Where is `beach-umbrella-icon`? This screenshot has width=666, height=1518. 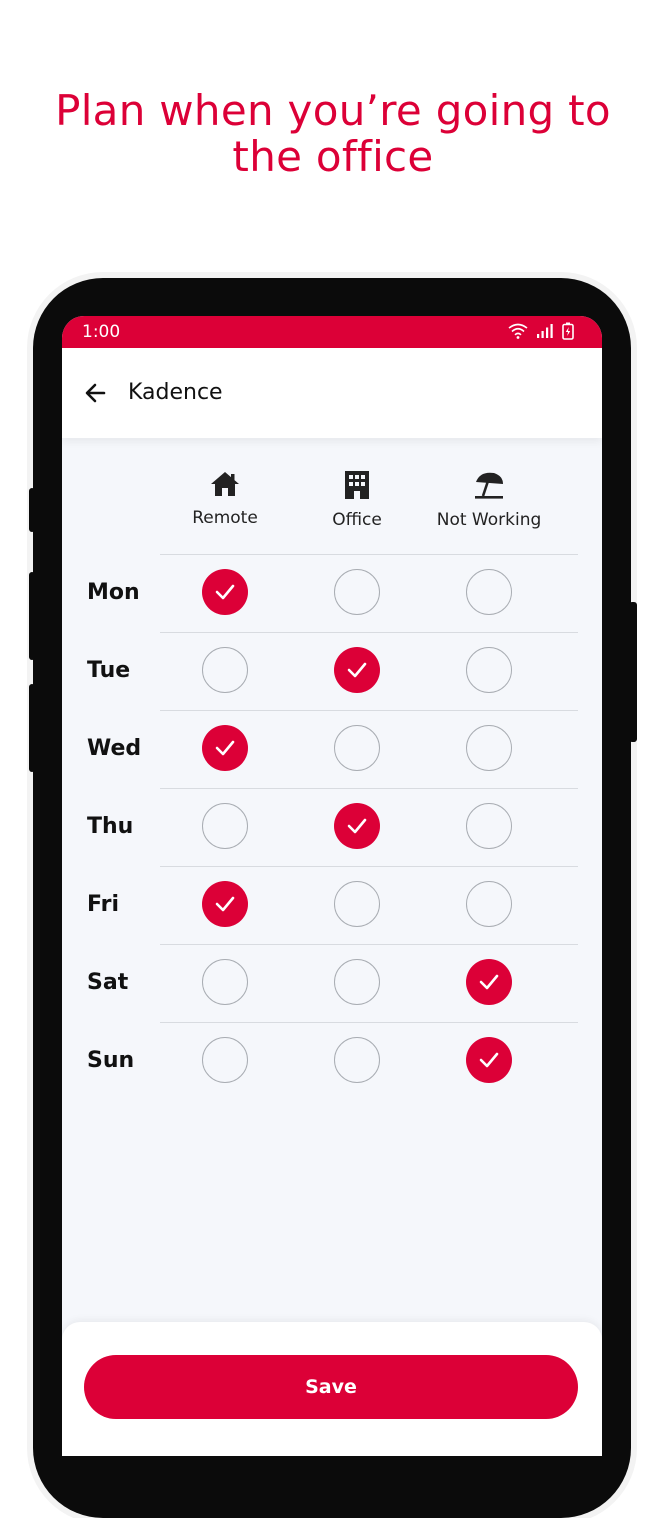 beach-umbrella-icon is located at coordinates (489, 485).